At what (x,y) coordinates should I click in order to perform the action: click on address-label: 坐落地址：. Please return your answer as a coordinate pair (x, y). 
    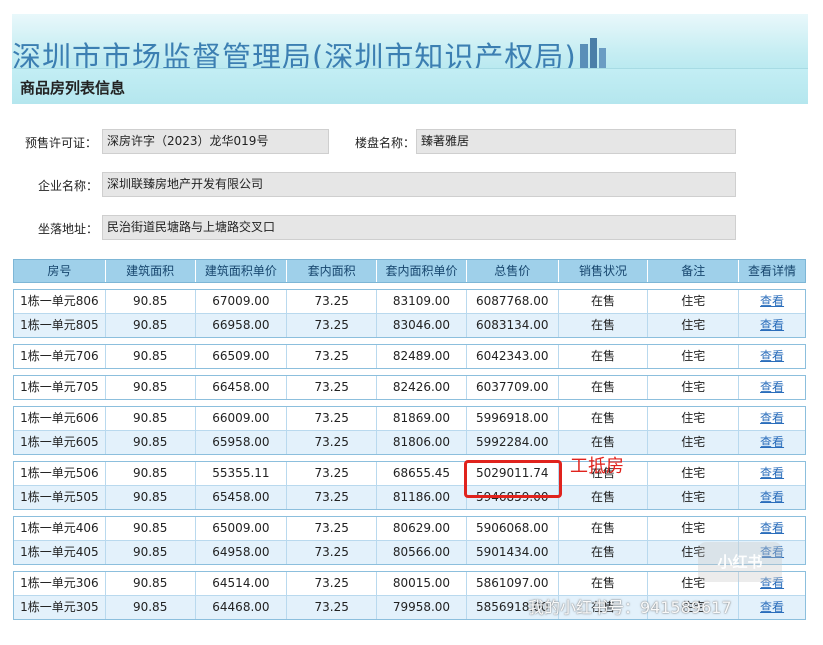
    Looking at the image, I should click on (68, 229).